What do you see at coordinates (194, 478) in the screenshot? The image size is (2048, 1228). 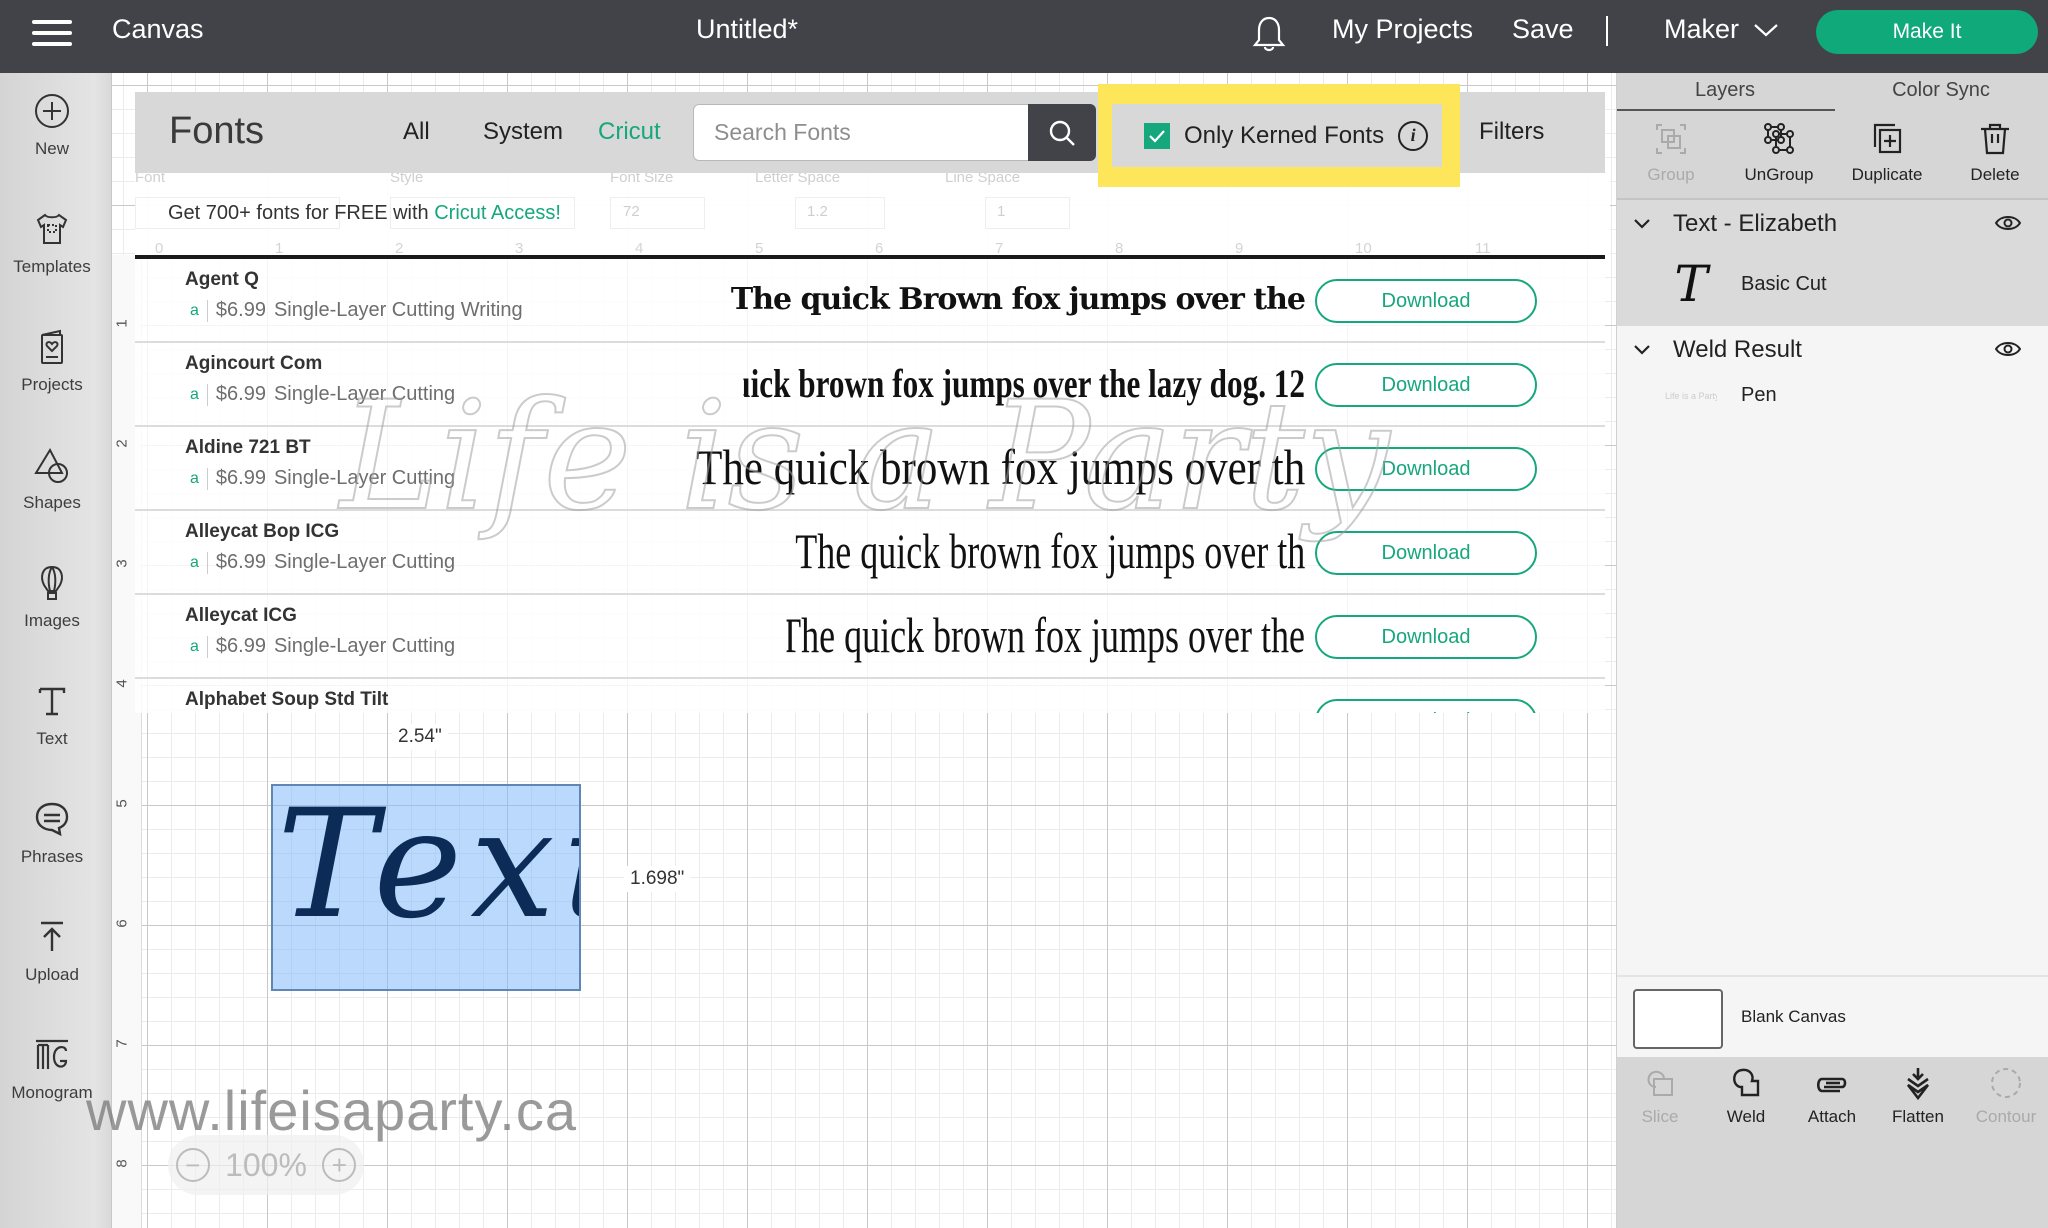 I see `kerned-icon: a` at bounding box center [194, 478].